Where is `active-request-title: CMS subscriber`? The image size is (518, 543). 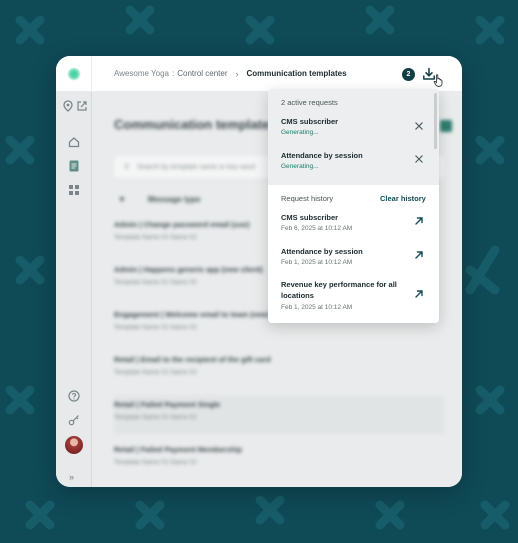 active-request-title: CMS subscriber is located at coordinates (310, 121).